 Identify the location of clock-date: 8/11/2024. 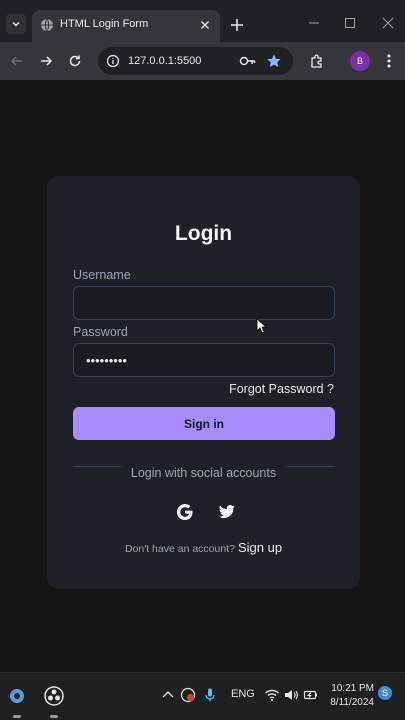
(352, 702).